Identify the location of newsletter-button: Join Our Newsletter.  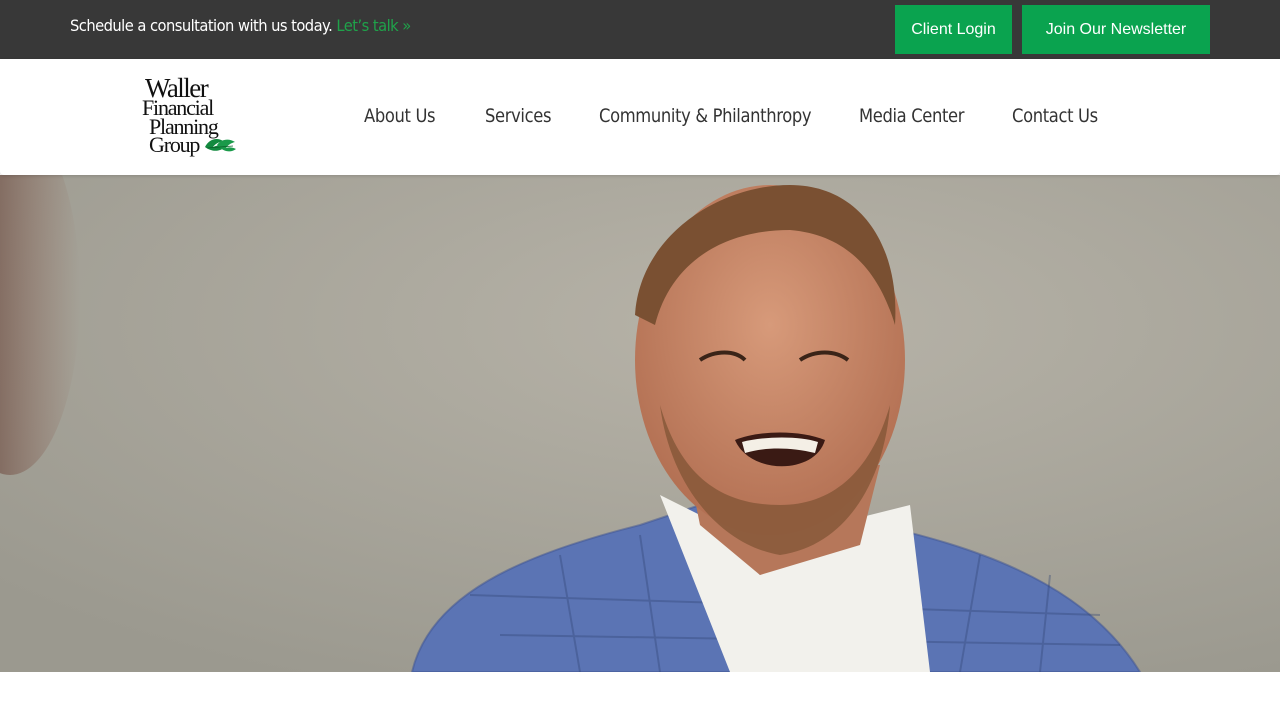
(1116, 29).